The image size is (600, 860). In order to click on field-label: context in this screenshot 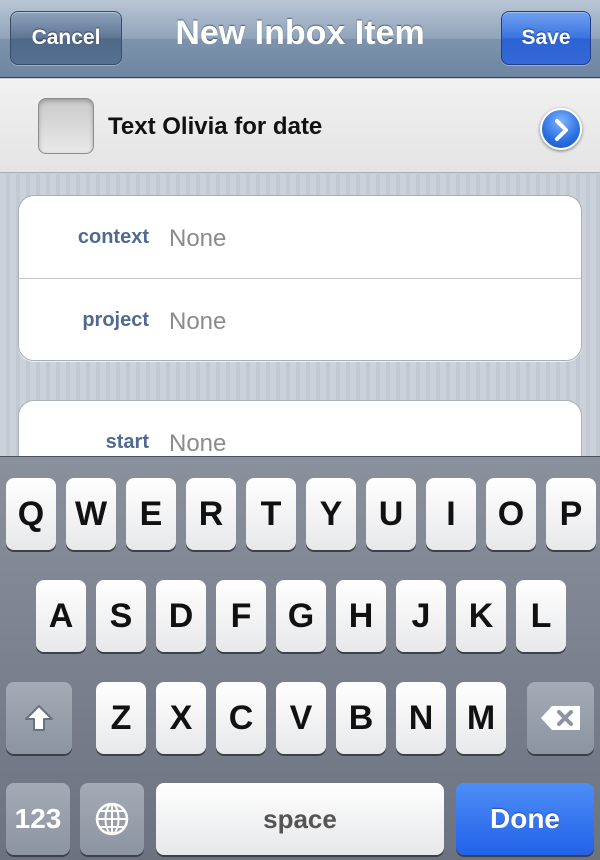, I will do `click(113, 237)`.